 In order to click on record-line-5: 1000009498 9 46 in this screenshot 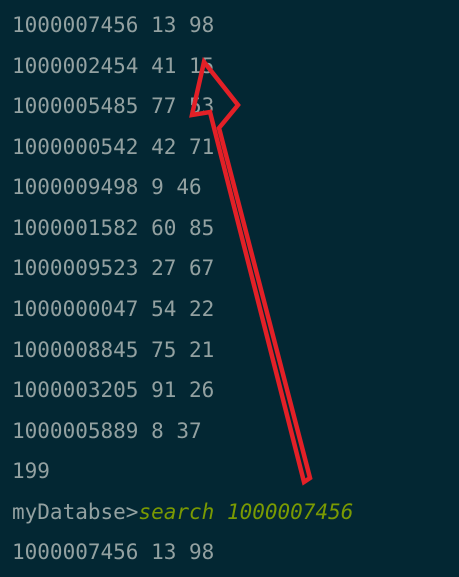, I will do `click(107, 187)`.